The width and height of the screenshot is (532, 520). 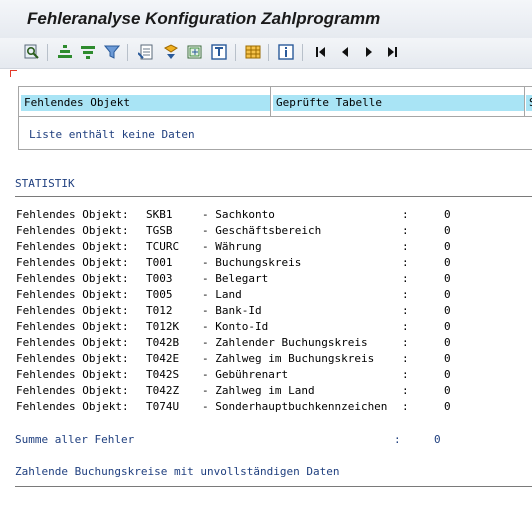 I want to click on object-description: - Sonderhauptbuchkennzeichen, so click(x=295, y=406).